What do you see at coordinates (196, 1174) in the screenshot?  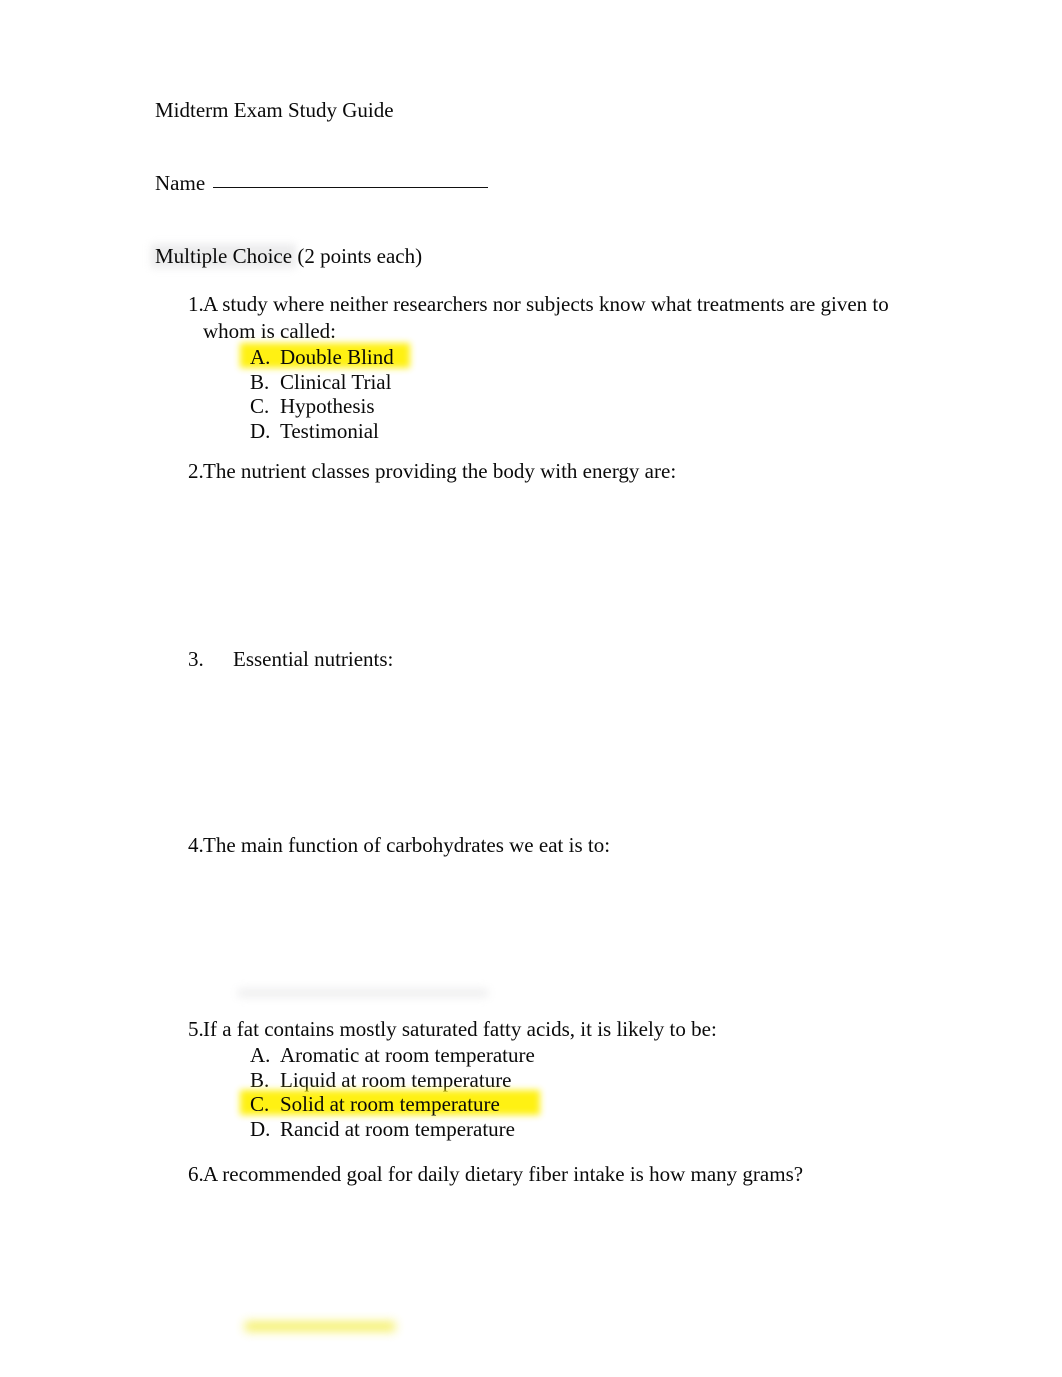 I see `question-6-number: 6.` at bounding box center [196, 1174].